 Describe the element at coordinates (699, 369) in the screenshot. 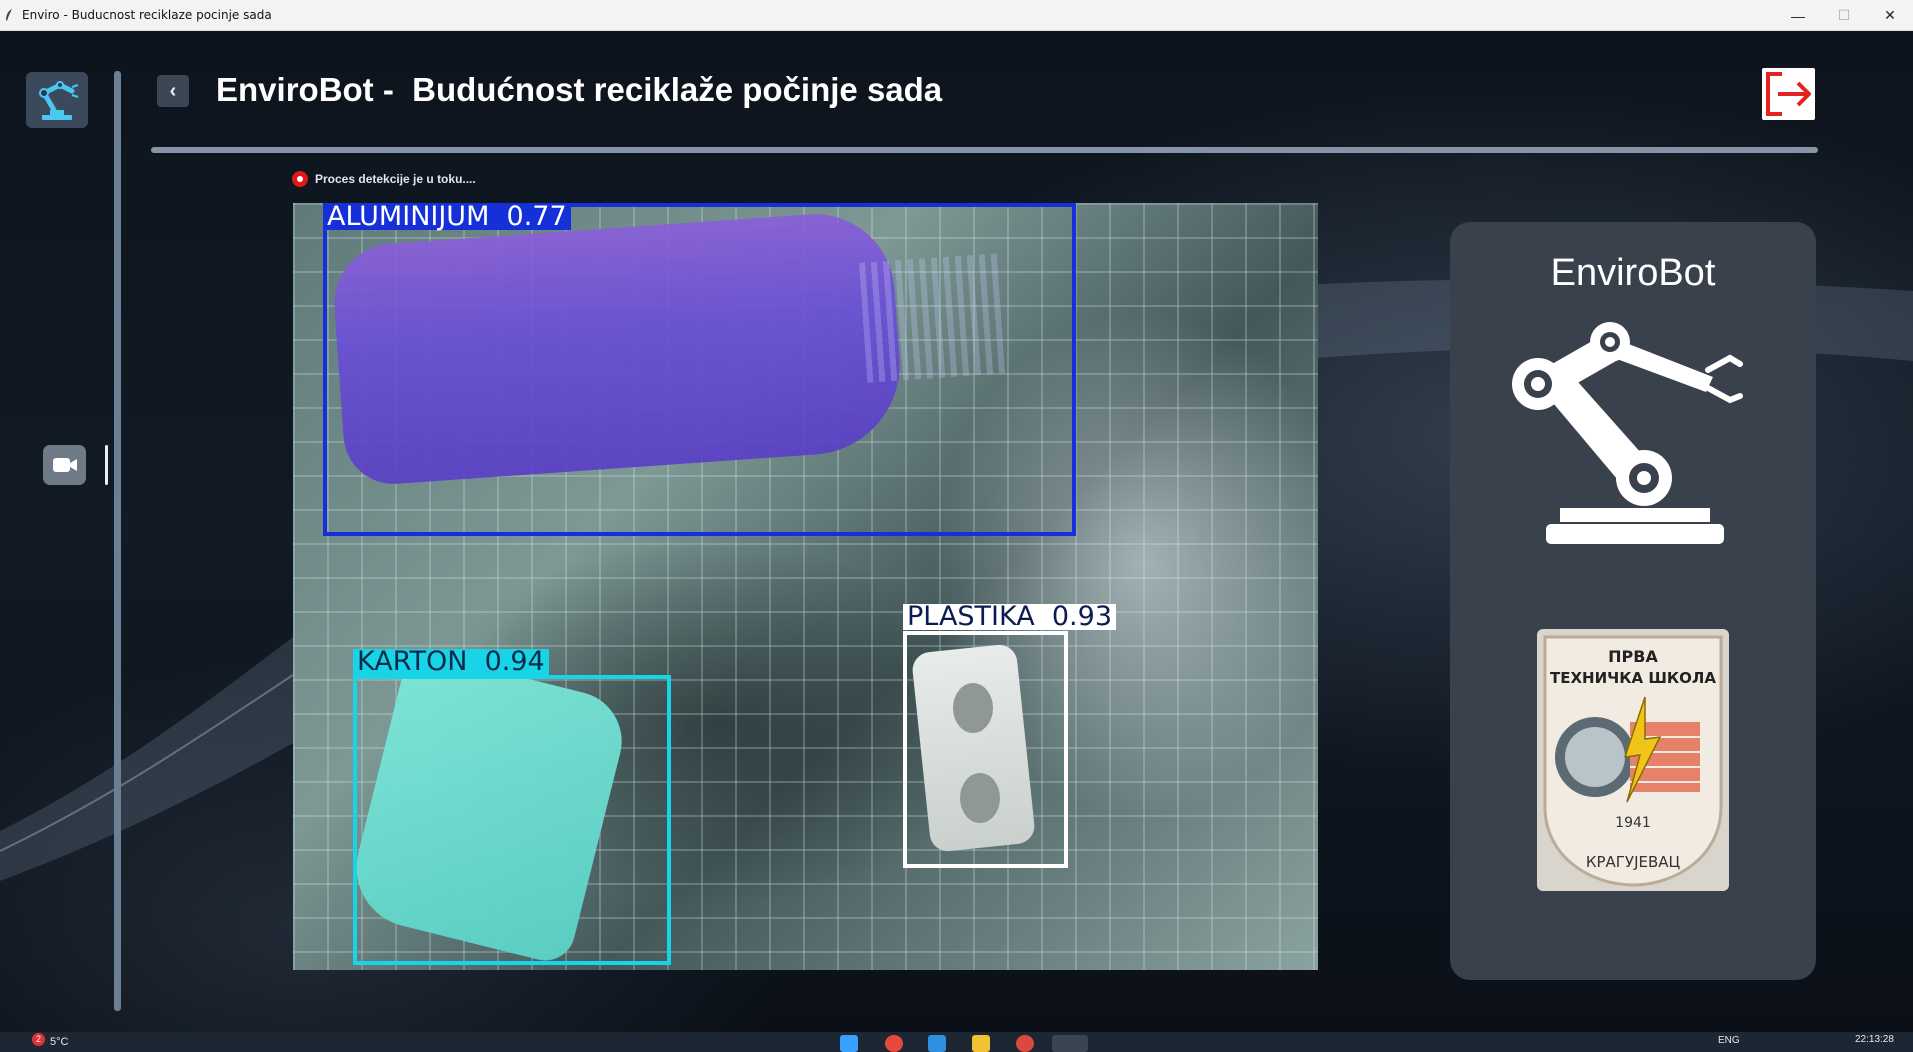

I see `detection-box-aluminijum` at that location.